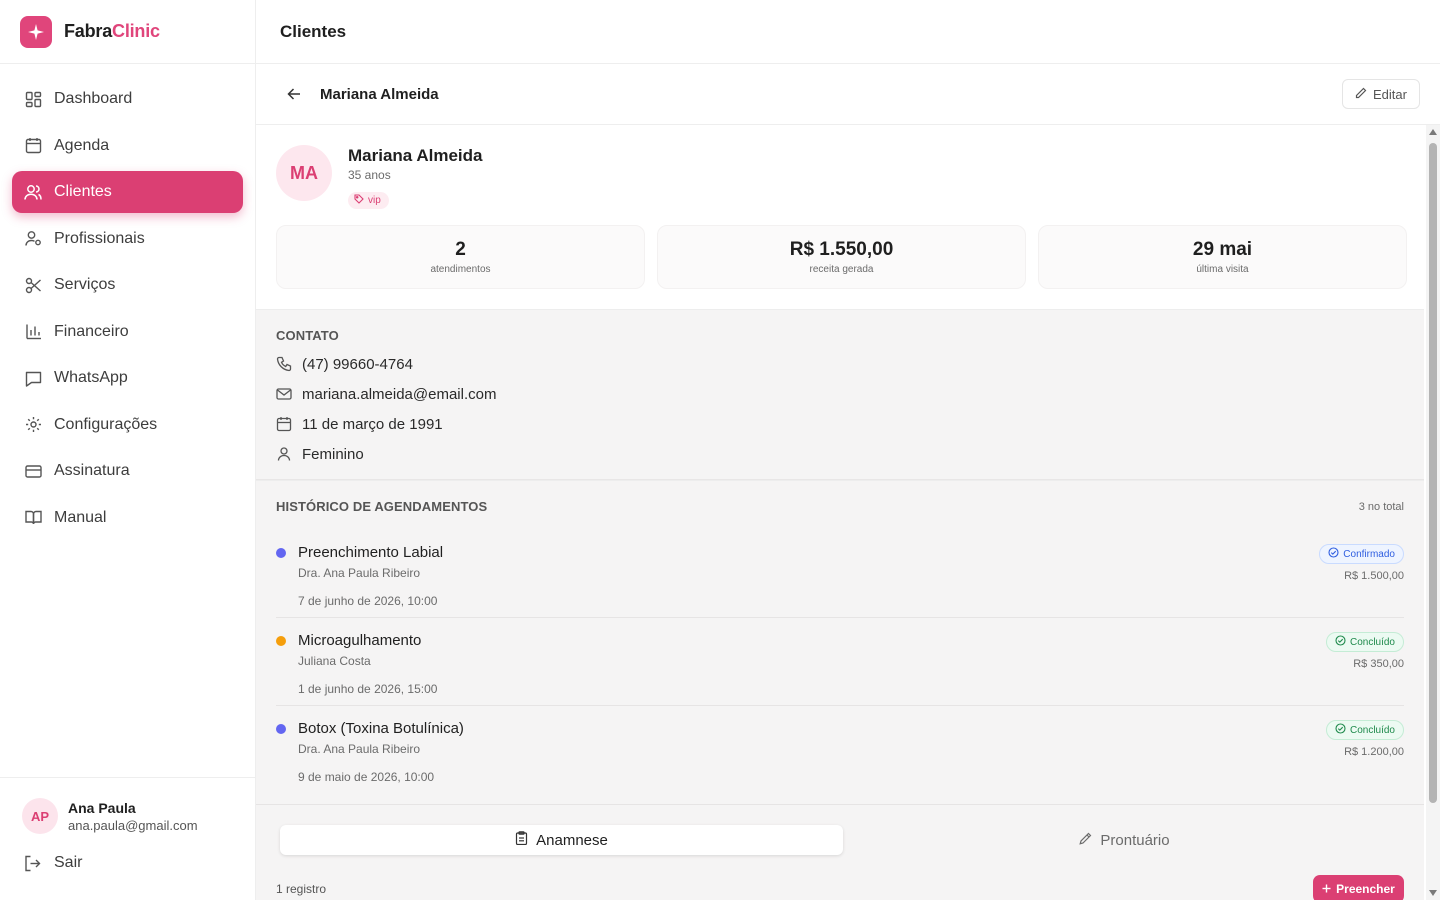 This screenshot has height=900, width=1440. I want to click on appointment-price: R$ 1.200,00, so click(1374, 752).